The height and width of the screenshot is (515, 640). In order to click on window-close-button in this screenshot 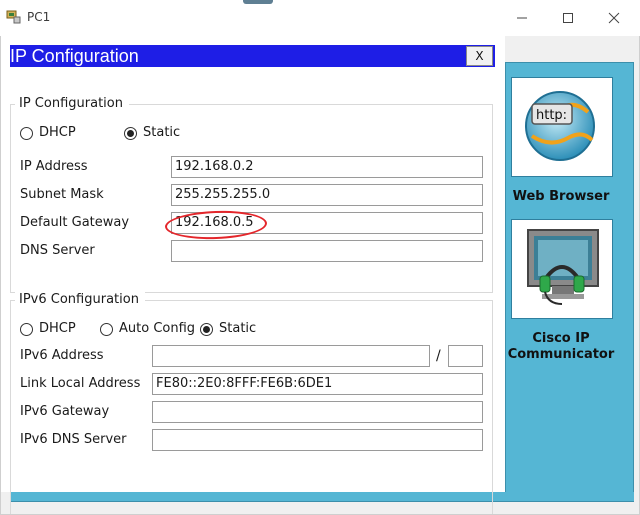, I will do `click(614, 18)`.